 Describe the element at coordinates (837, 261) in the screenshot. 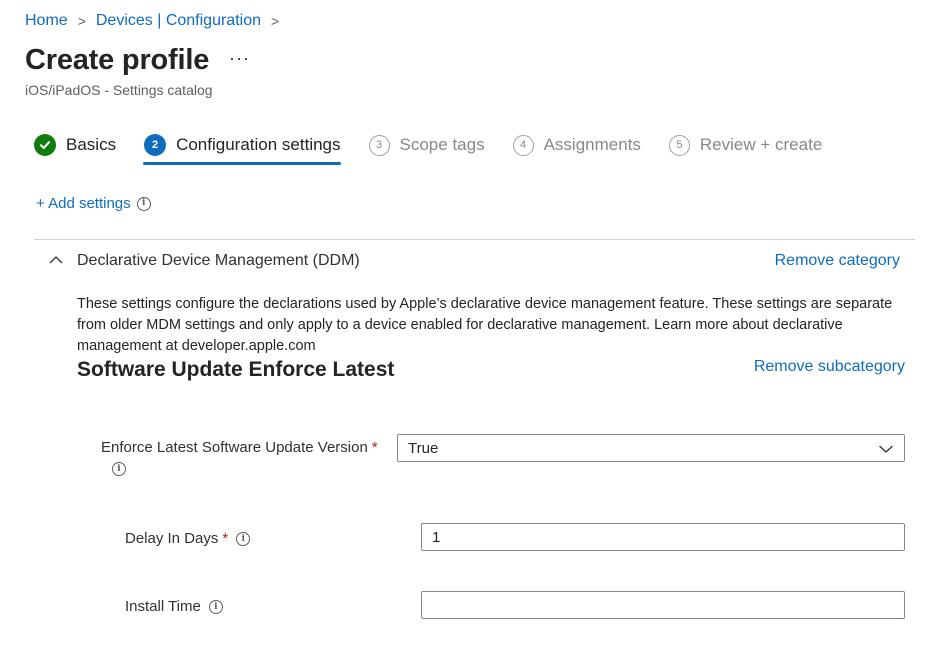

I see `remove-category-link: Remove category` at that location.